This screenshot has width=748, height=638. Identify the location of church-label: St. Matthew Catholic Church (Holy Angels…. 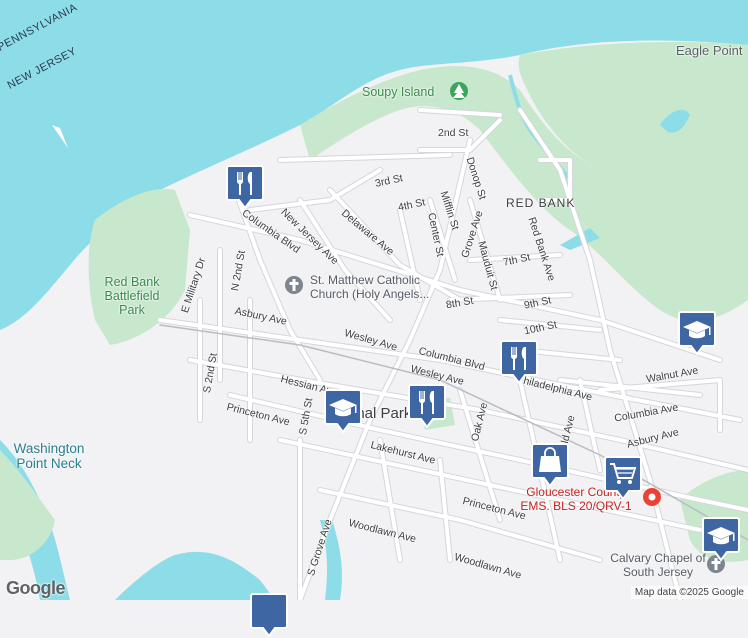
(380, 287).